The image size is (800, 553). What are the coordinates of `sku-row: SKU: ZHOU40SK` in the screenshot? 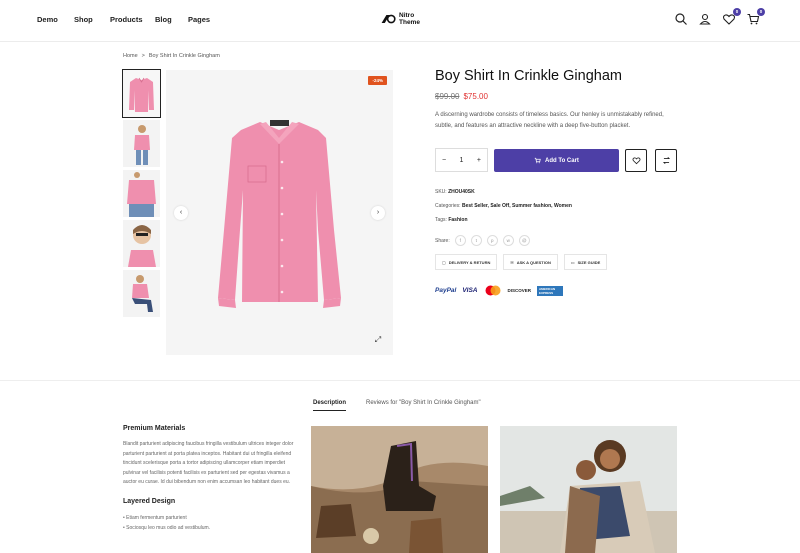 It's located at (455, 192).